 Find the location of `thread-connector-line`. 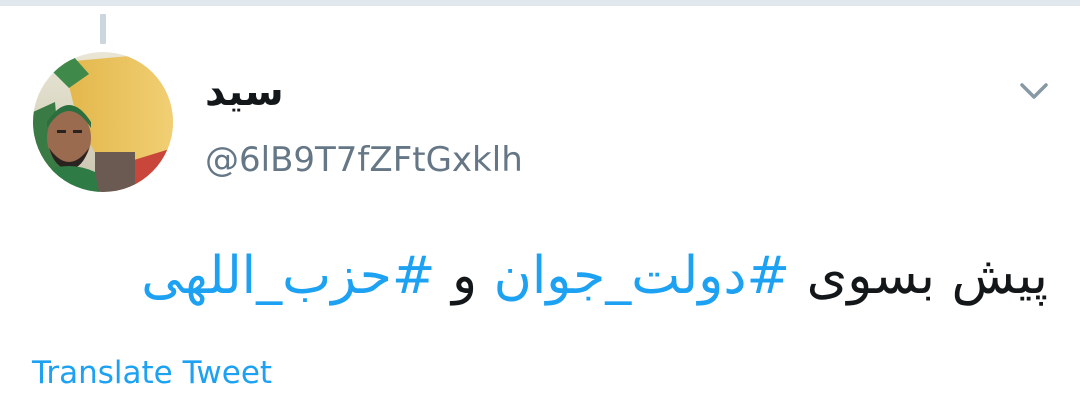

thread-connector-line is located at coordinates (103, 29).